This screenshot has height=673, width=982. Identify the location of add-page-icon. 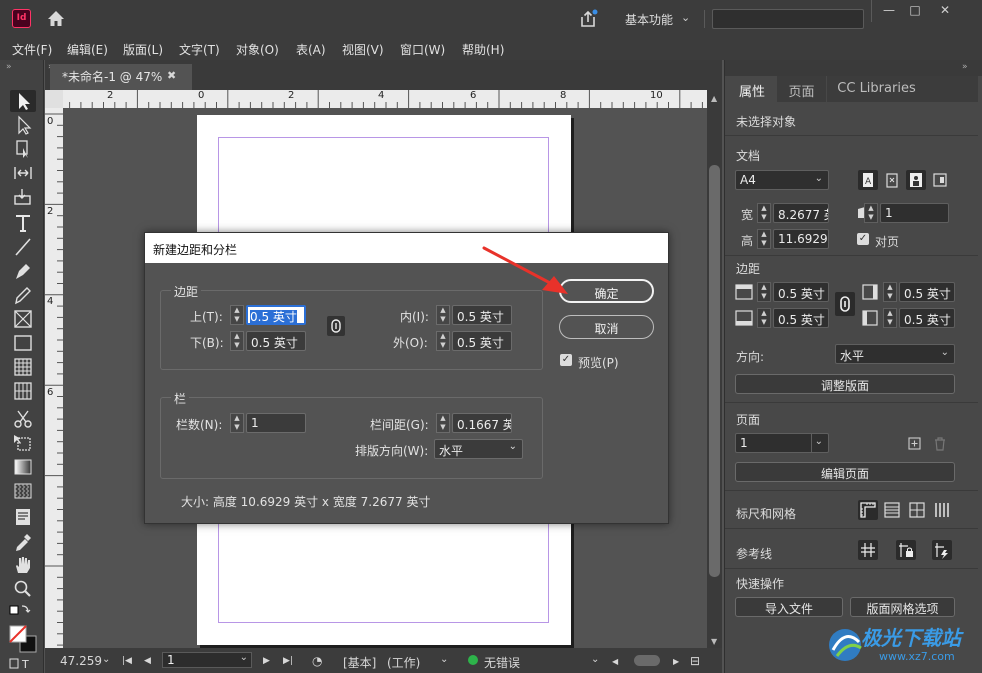
(915, 444).